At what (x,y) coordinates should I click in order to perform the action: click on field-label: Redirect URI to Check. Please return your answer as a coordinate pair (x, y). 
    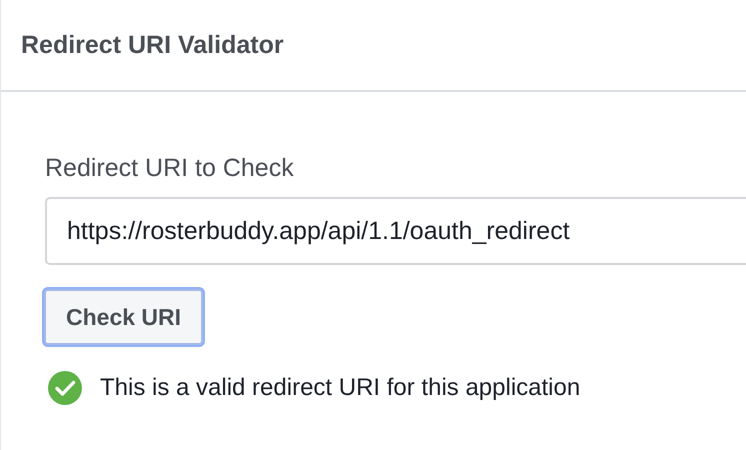
    Looking at the image, I should click on (170, 168).